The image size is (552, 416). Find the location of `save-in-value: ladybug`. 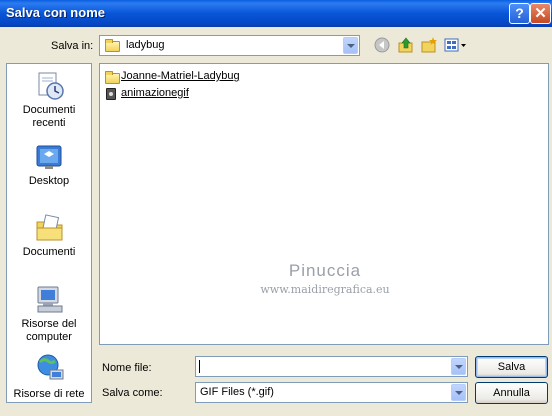

save-in-value: ladybug is located at coordinates (145, 45).